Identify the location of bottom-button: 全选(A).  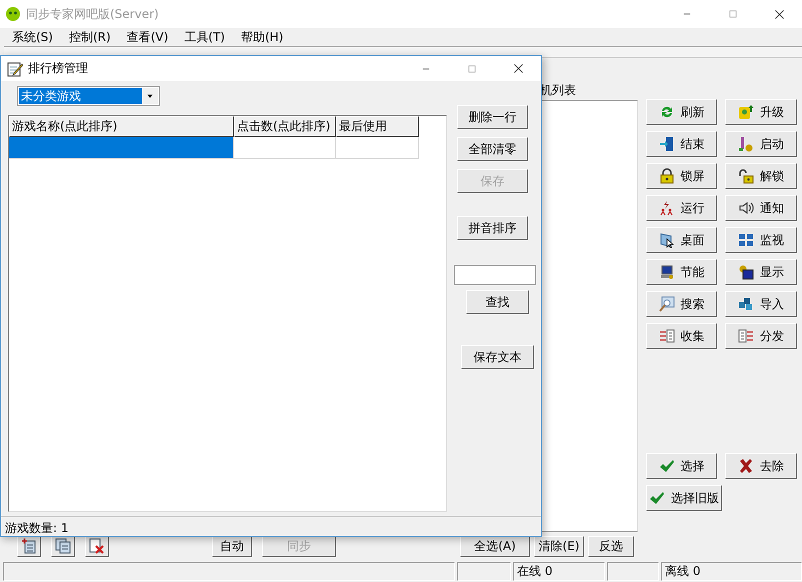
(495, 546).